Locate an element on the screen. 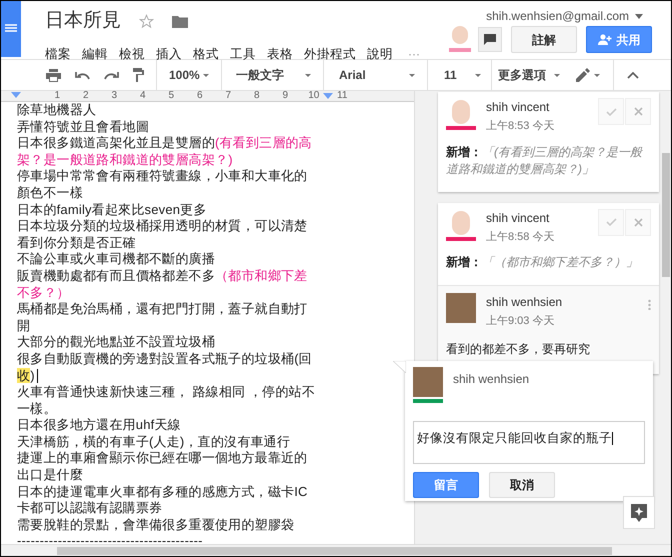 The width and height of the screenshot is (672, 557). print-icon is located at coordinates (53, 75).